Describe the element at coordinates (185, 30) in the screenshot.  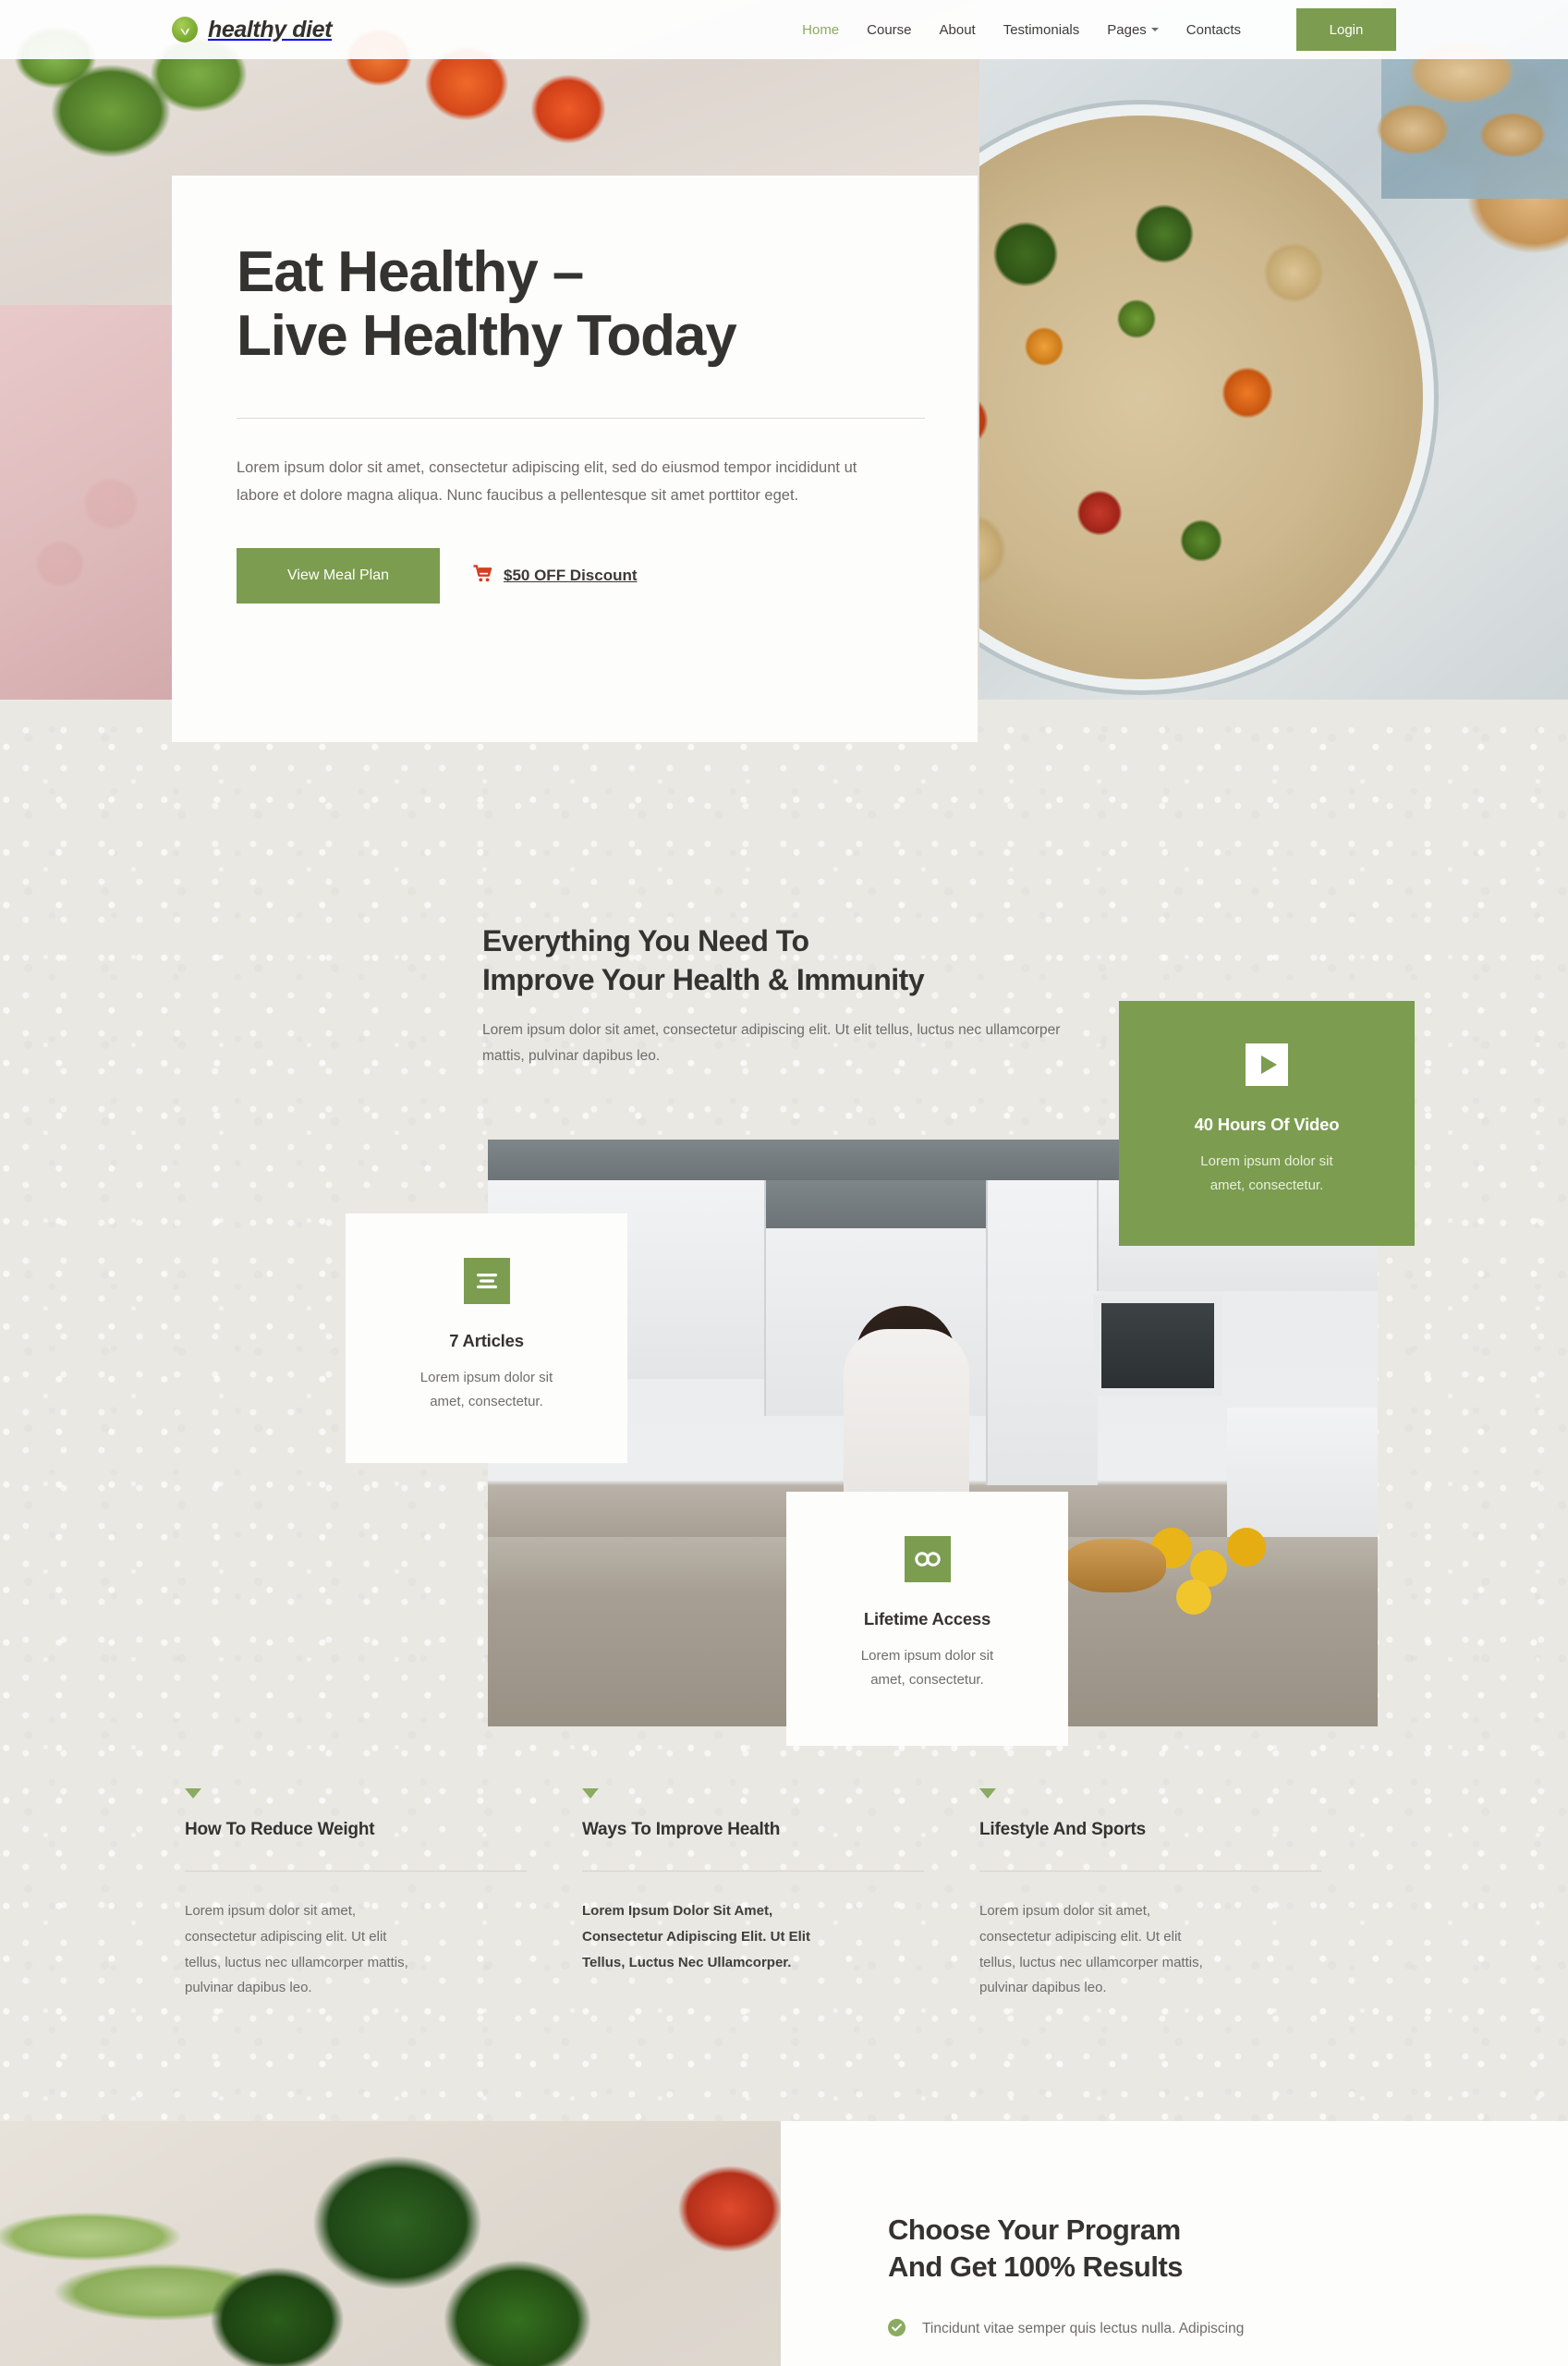
I see `leaf-circle-icon` at that location.